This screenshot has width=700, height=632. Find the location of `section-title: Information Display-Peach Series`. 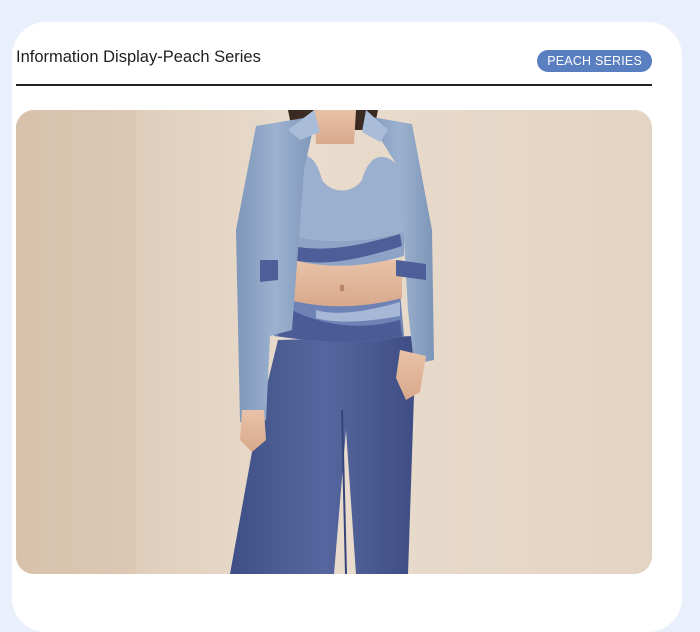

section-title: Information Display-Peach Series is located at coordinates (138, 57).